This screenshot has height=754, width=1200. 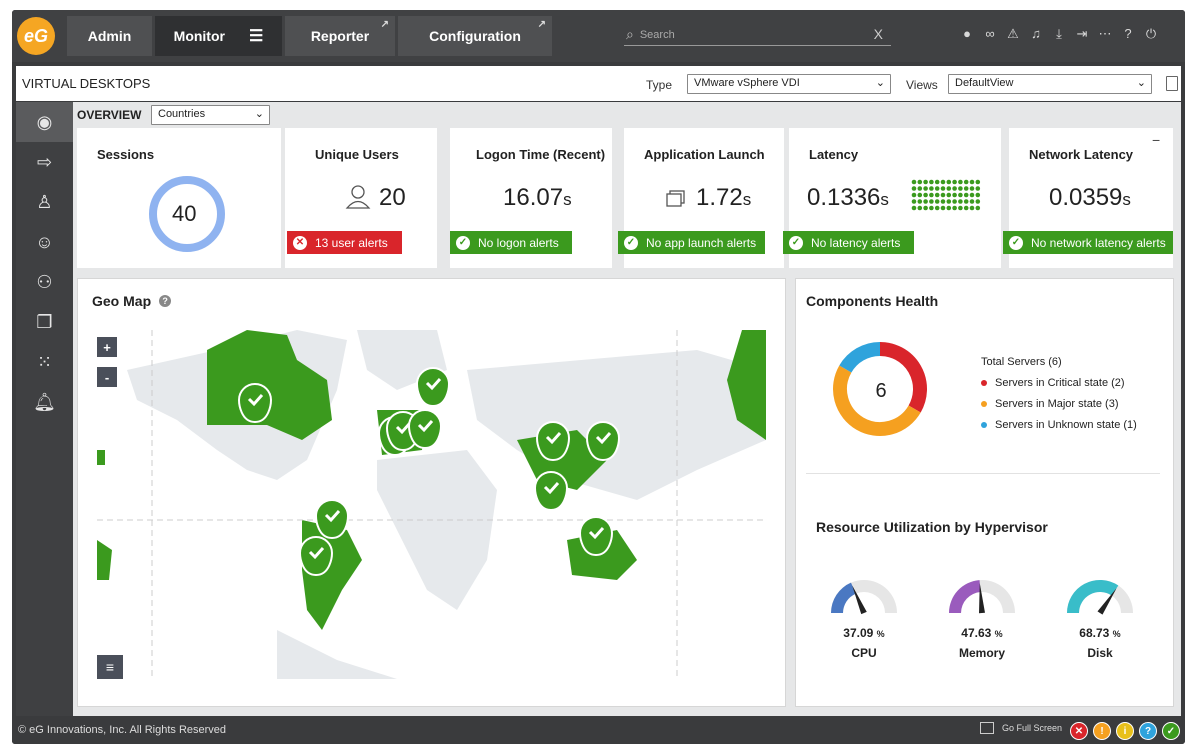 I want to click on clear-search-icon: X, so click(x=878, y=34).